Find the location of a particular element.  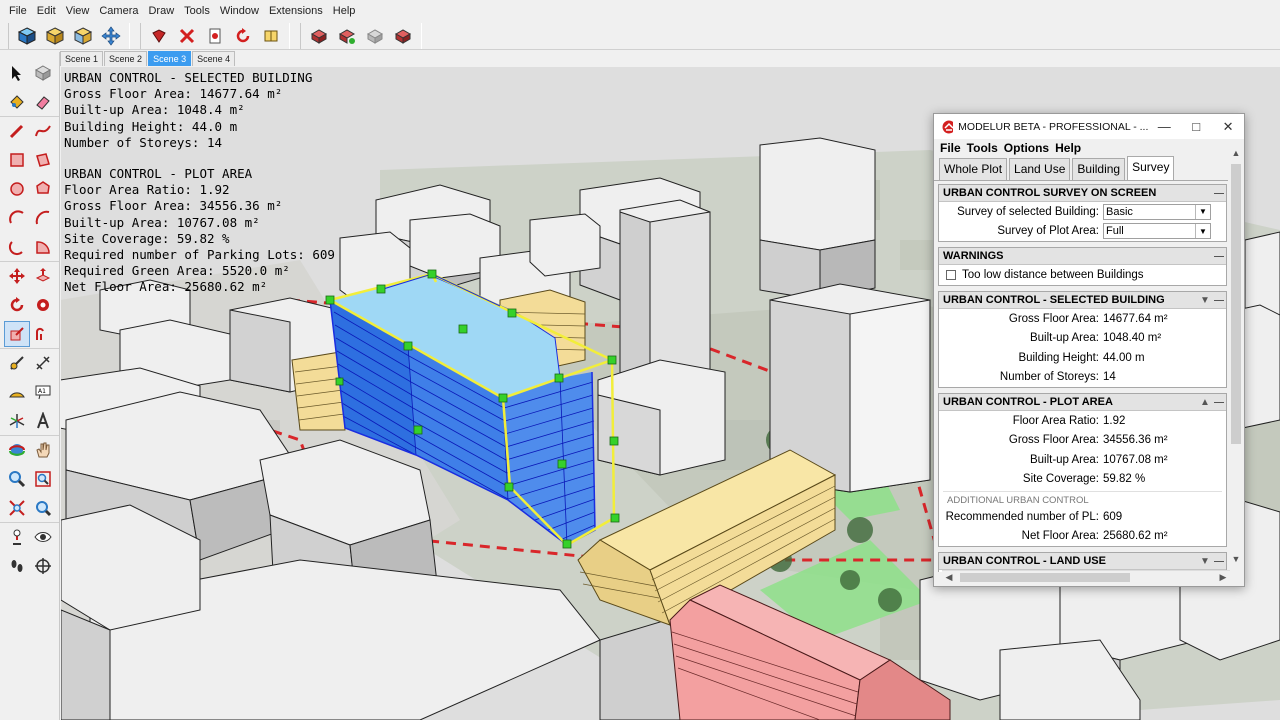

three-point-arc-icon is located at coordinates (17, 247).